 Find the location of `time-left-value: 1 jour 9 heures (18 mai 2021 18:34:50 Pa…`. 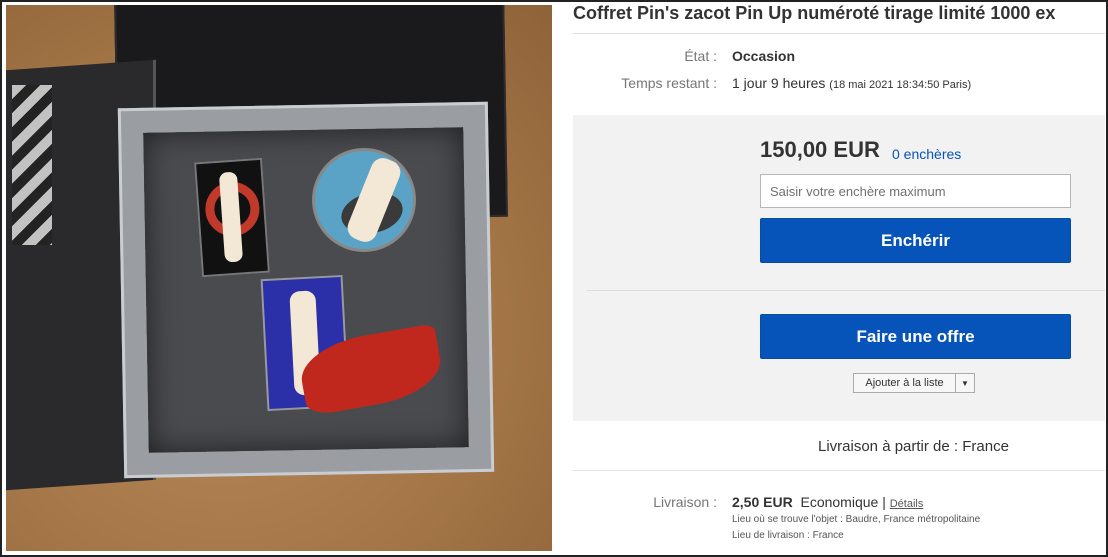

time-left-value: 1 jour 9 heures (18 mai 2021 18:34:50 Pa… is located at coordinates (851, 83).